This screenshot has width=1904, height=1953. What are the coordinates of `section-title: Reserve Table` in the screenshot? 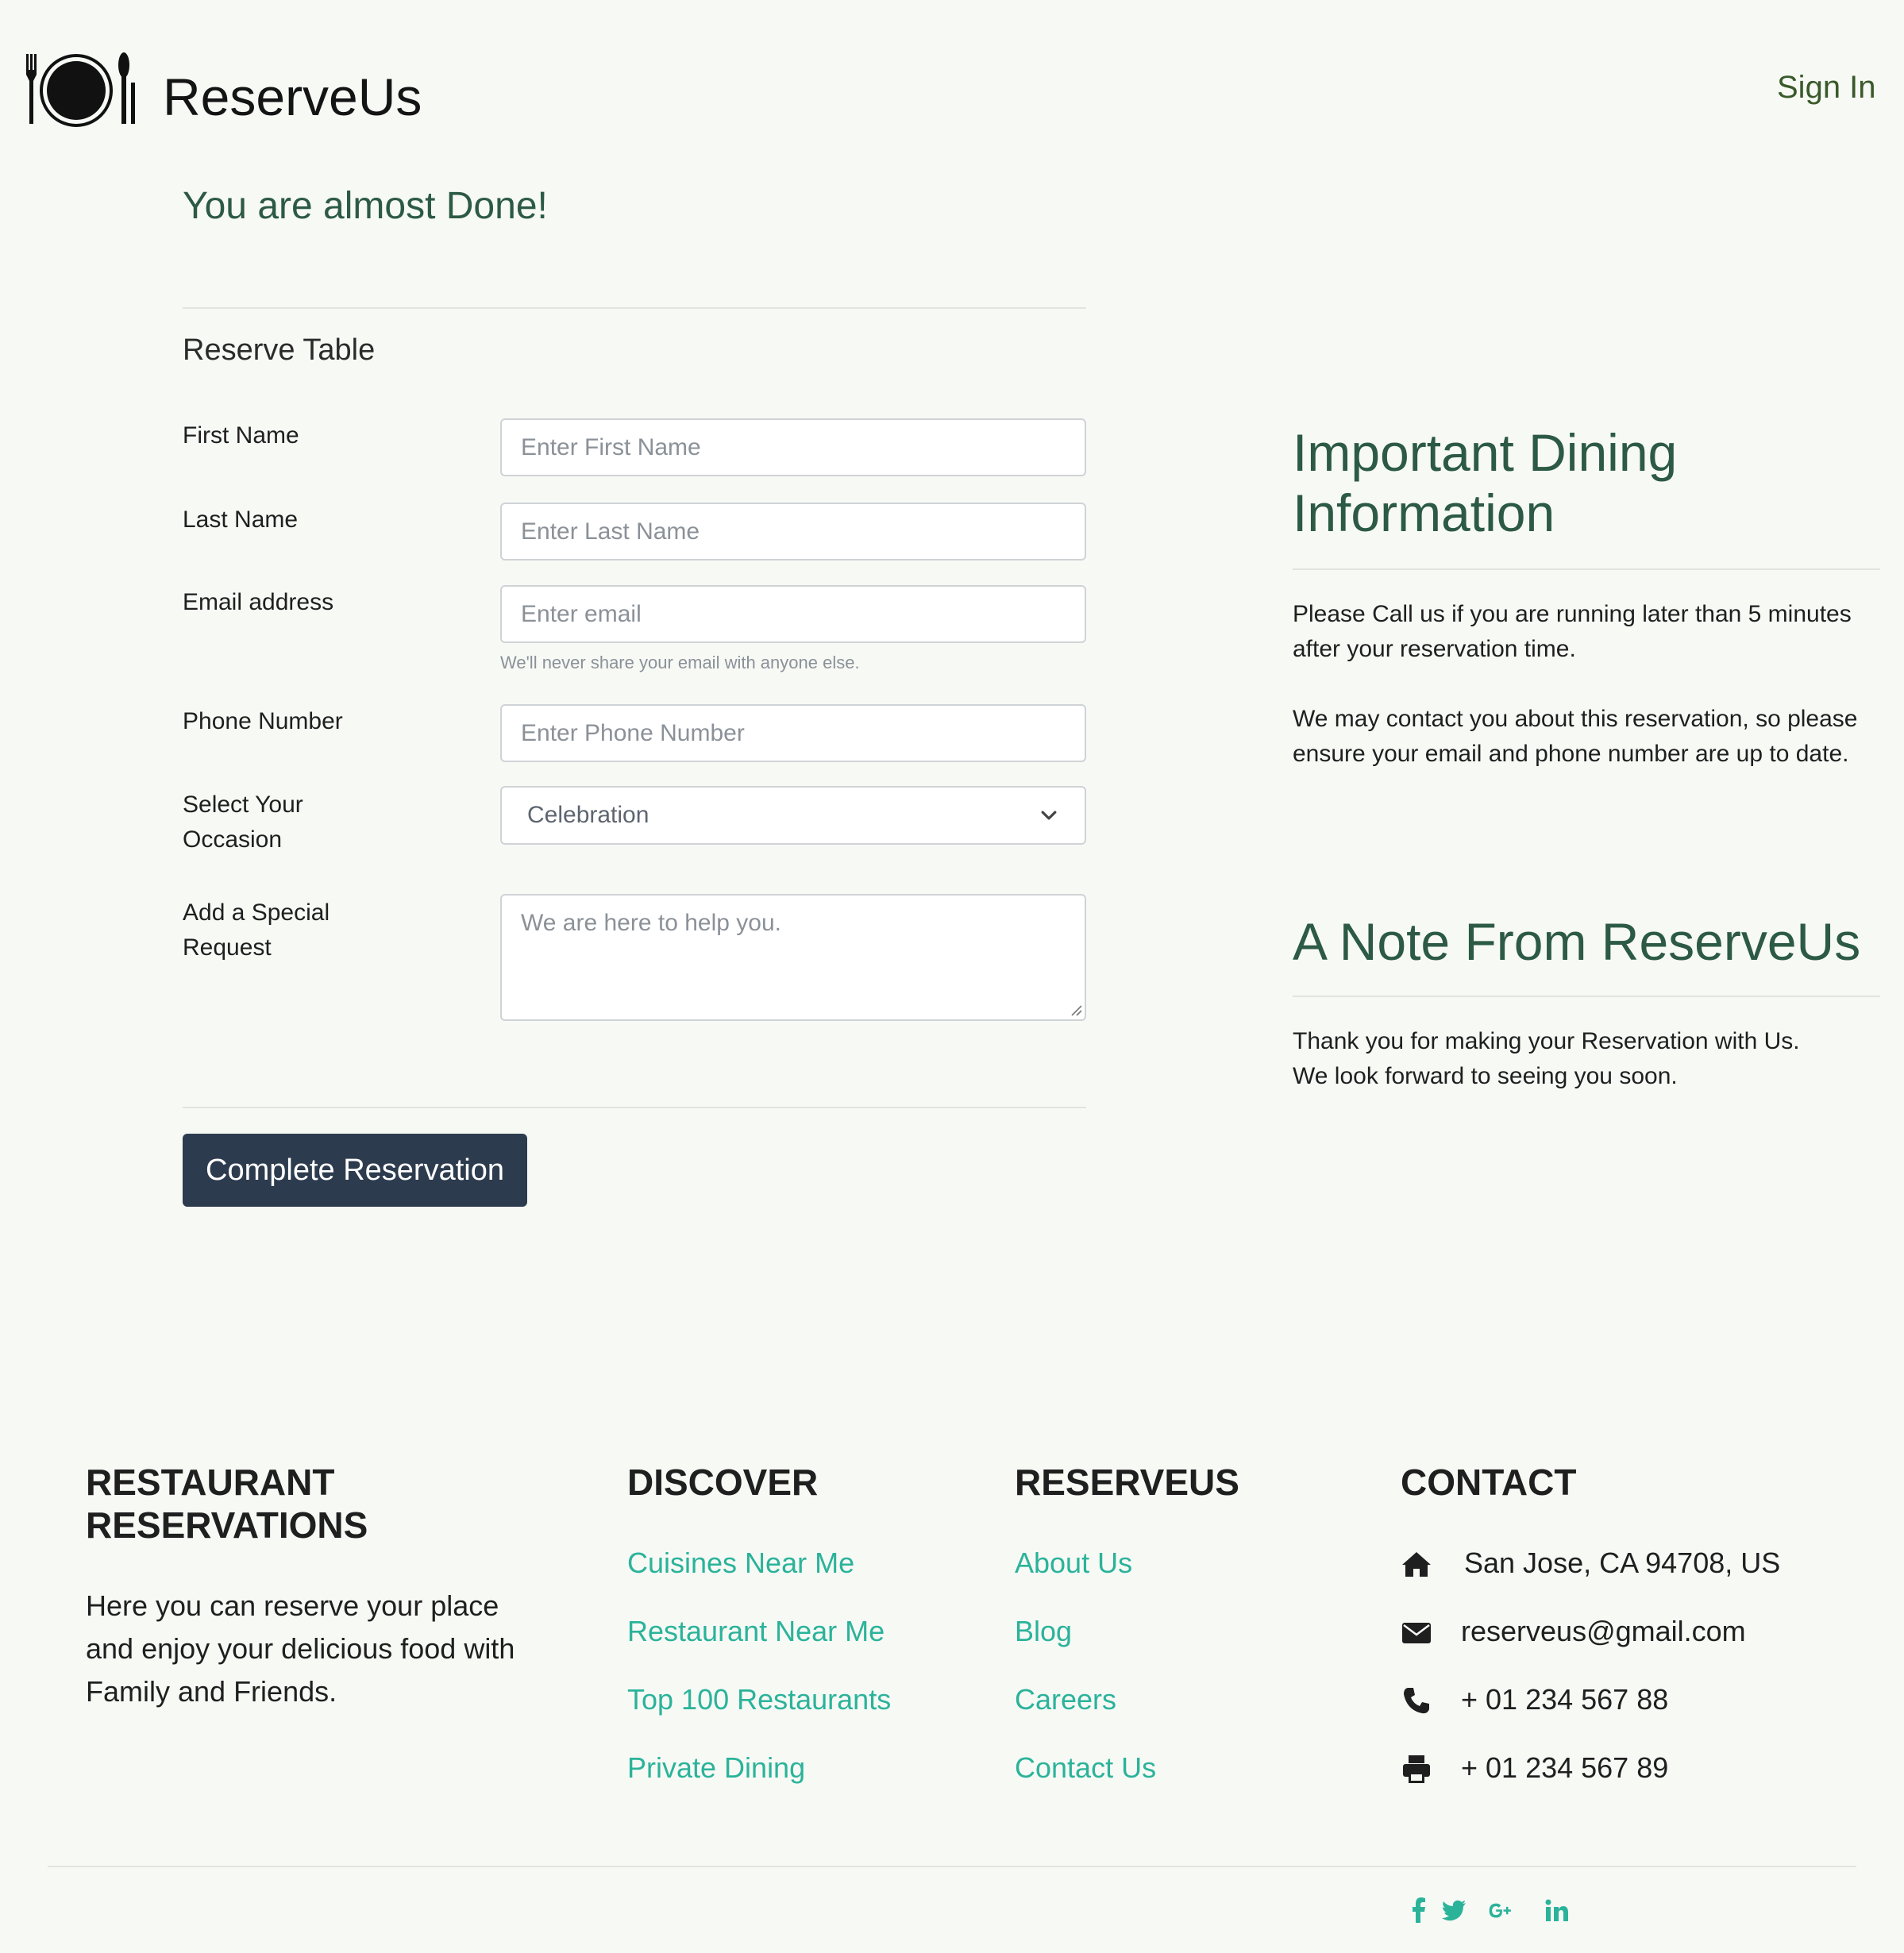 It's located at (279, 350).